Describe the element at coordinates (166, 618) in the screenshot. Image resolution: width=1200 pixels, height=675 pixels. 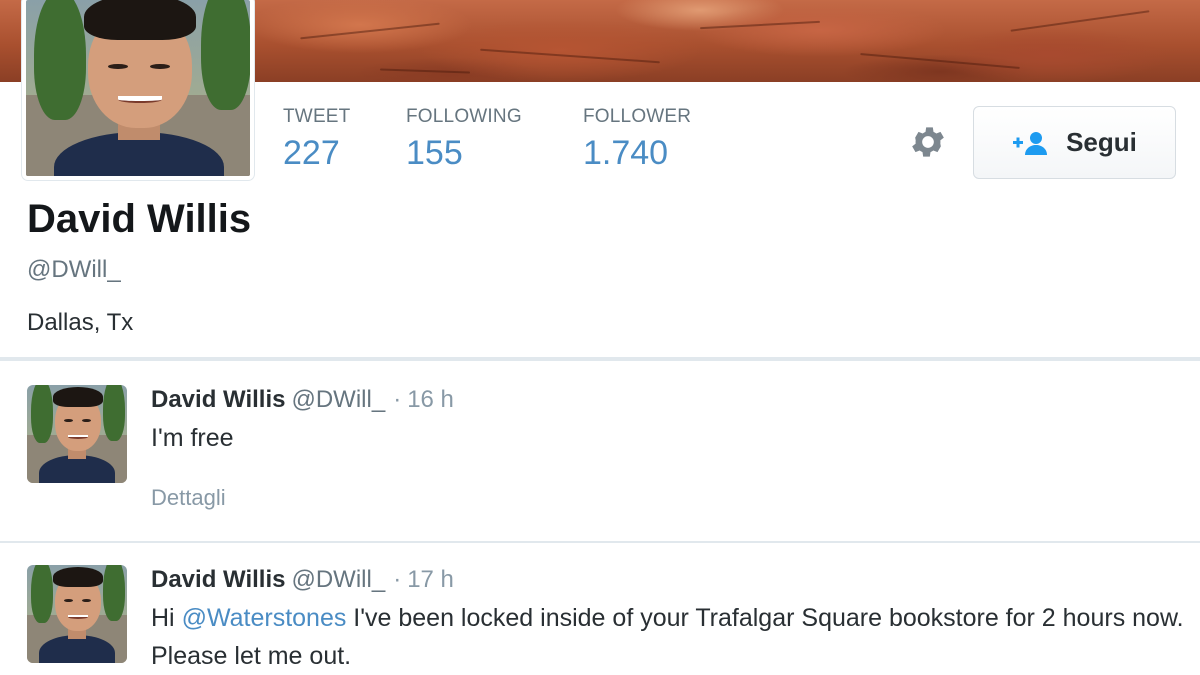
I see `tweet-text-start: Hi` at that location.